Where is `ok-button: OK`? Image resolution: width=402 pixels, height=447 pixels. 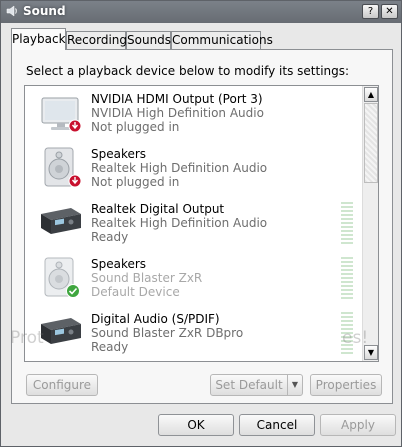 ok-button: OK is located at coordinates (196, 425).